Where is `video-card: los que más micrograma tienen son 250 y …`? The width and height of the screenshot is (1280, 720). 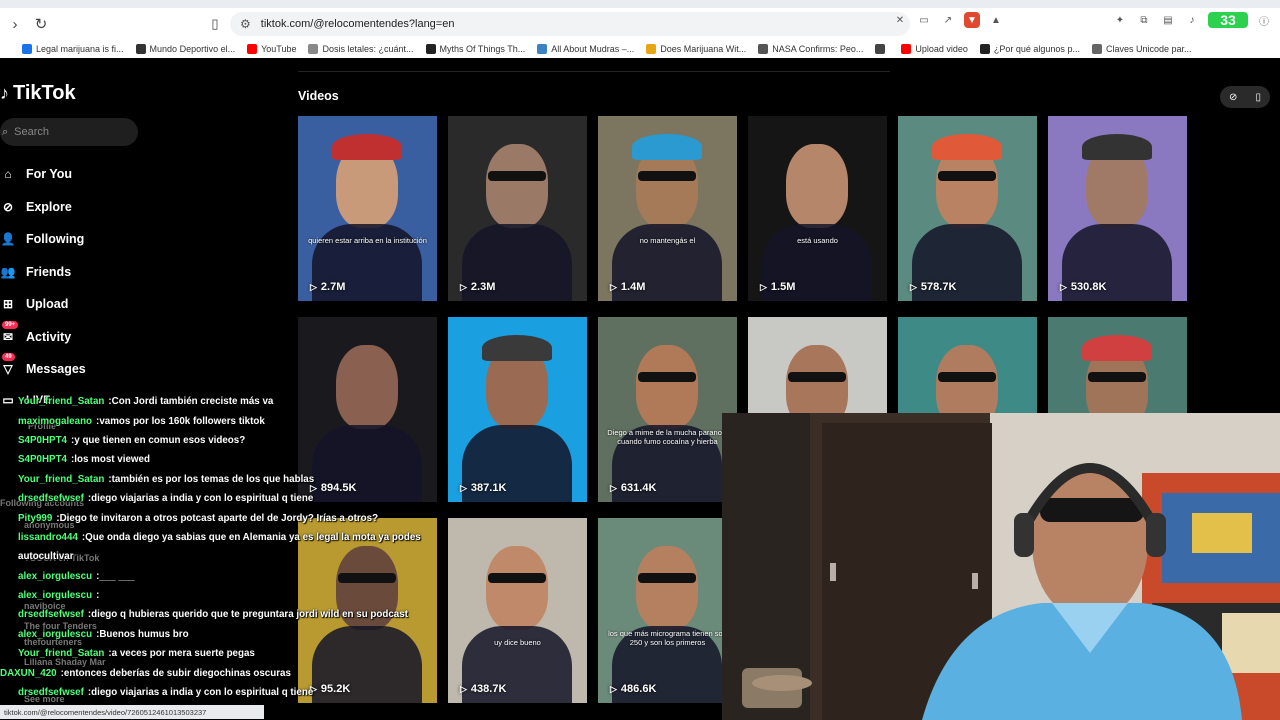 video-card: los que más micrograma tienen son 250 y … is located at coordinates (667, 610).